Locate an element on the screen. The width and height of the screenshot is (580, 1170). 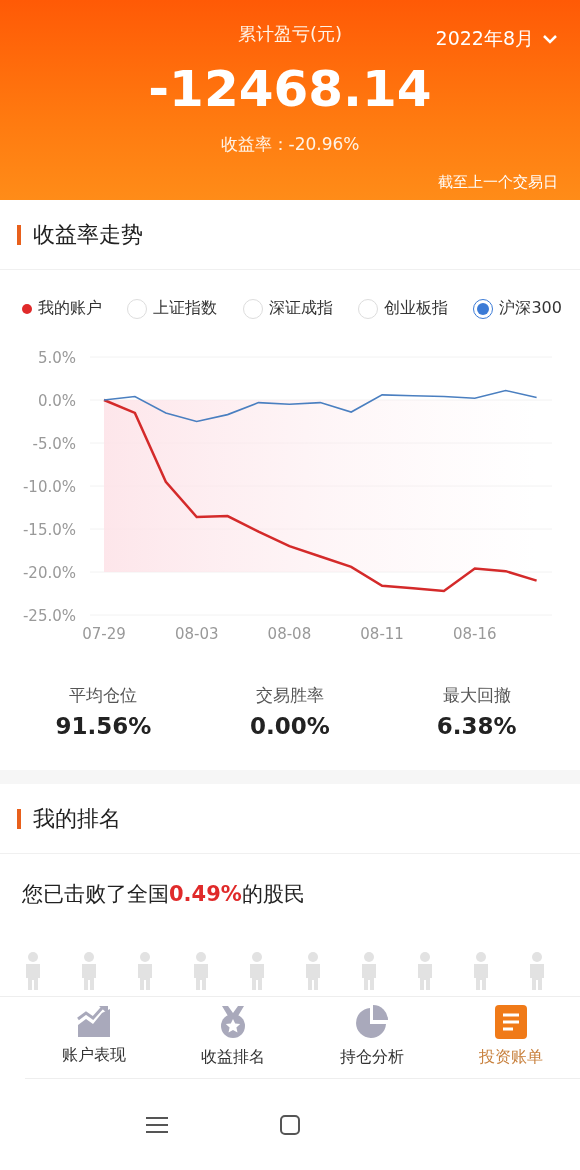
stat-value: 6.38% is located at coordinates (476, 726).